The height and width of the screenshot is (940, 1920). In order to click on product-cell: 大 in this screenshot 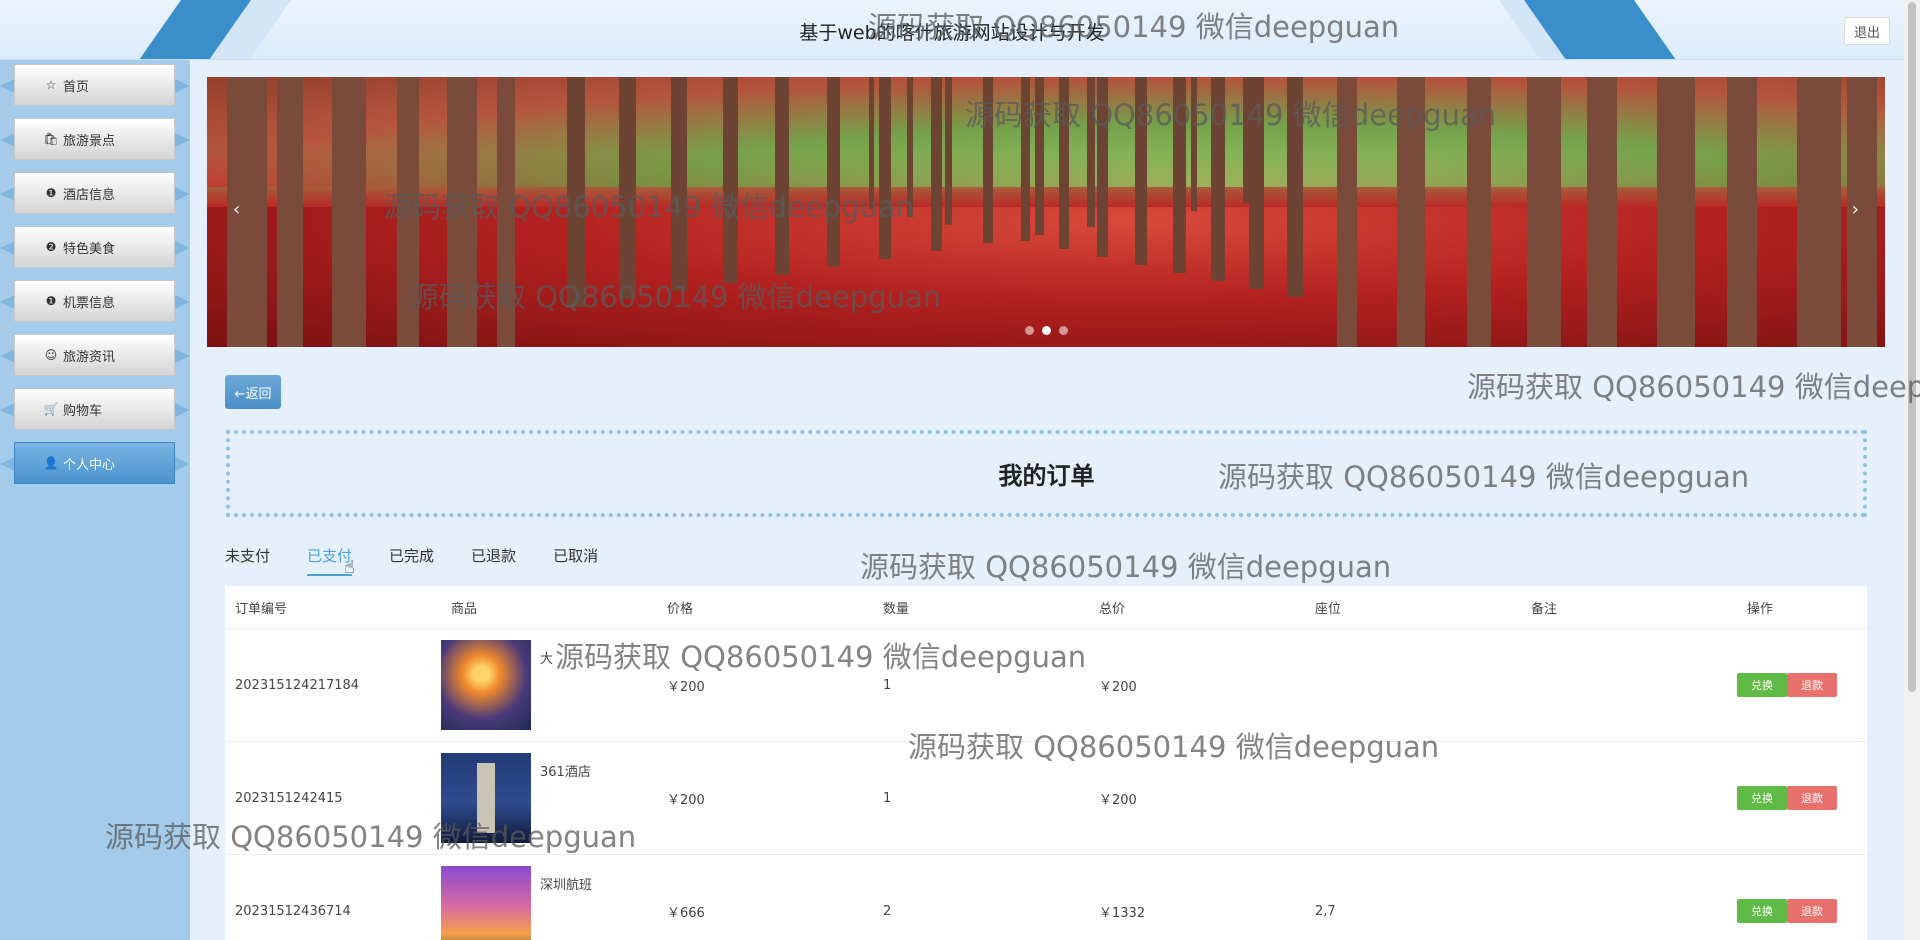, I will do `click(549, 685)`.